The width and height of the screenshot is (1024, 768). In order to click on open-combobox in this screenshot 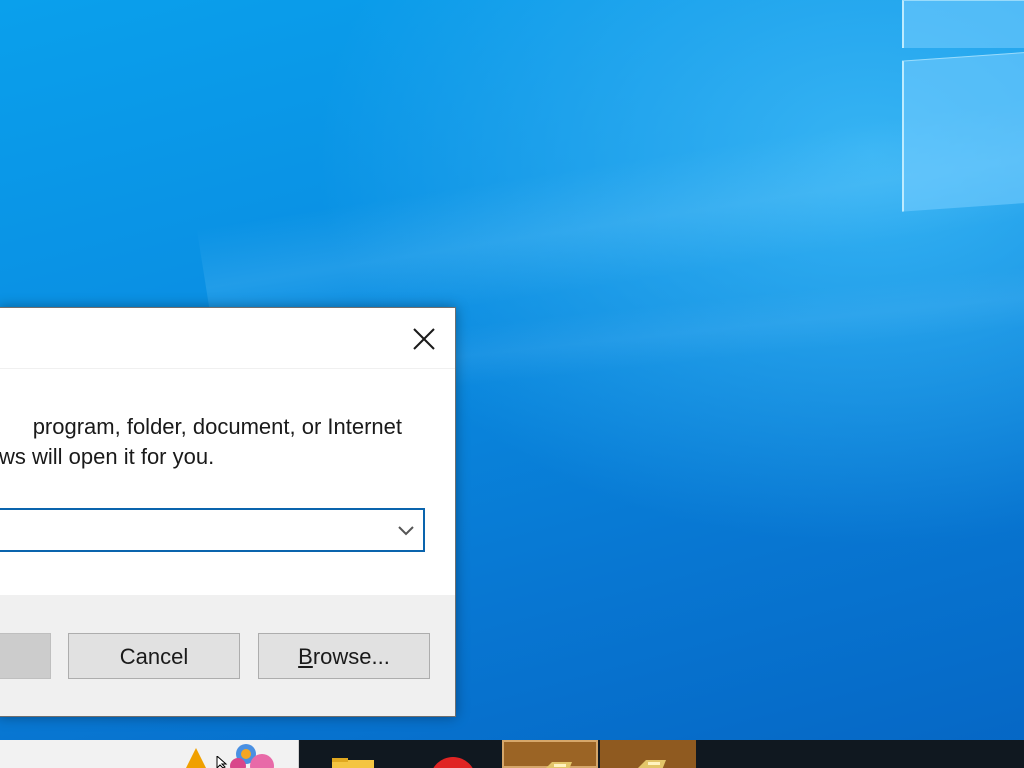, I will do `click(212, 530)`.